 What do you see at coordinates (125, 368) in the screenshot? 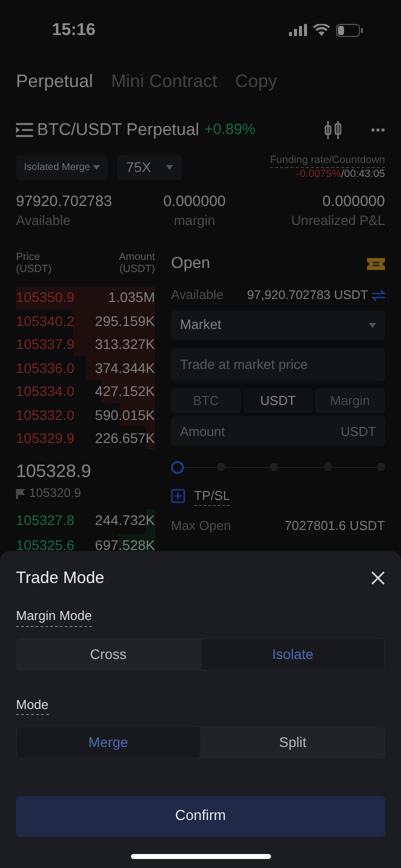
I see `order-amount: 374.344K` at bounding box center [125, 368].